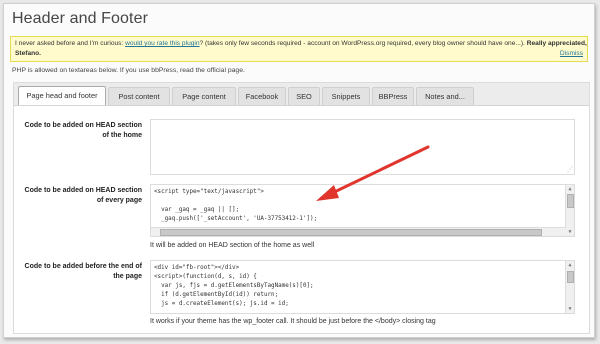  I want to click on tab-page-content: Page content, so click(204, 96).